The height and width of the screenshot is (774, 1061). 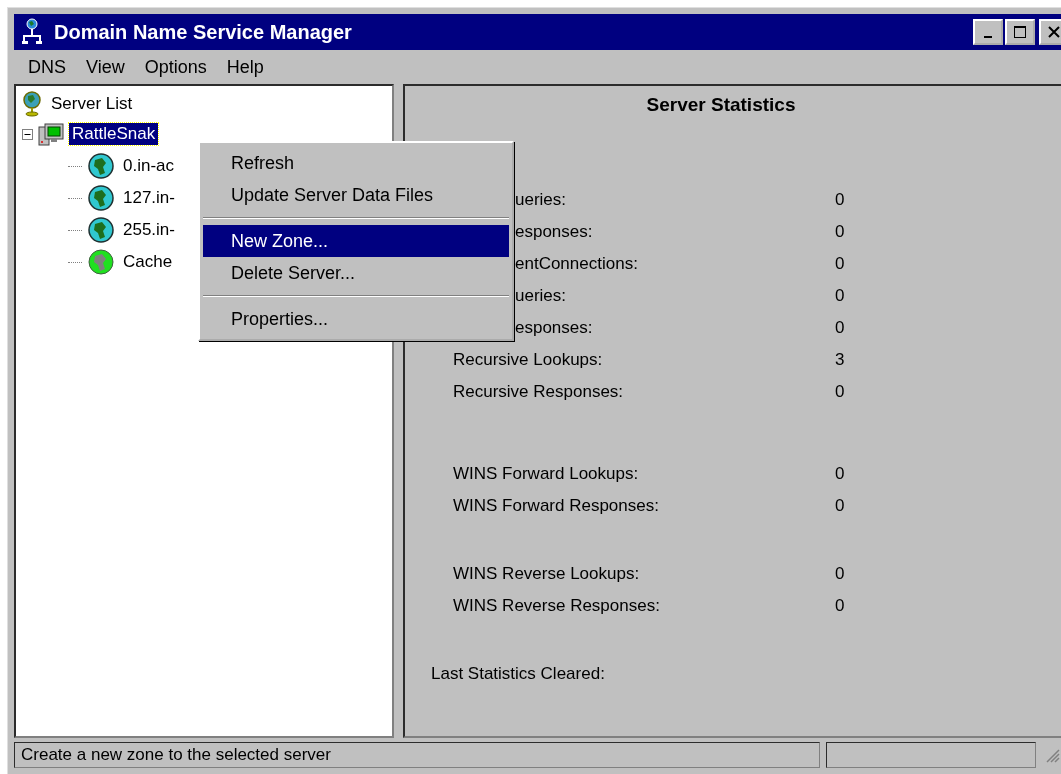 I want to click on stat-label: WINS Forward Lookups:, so click(x=546, y=474).